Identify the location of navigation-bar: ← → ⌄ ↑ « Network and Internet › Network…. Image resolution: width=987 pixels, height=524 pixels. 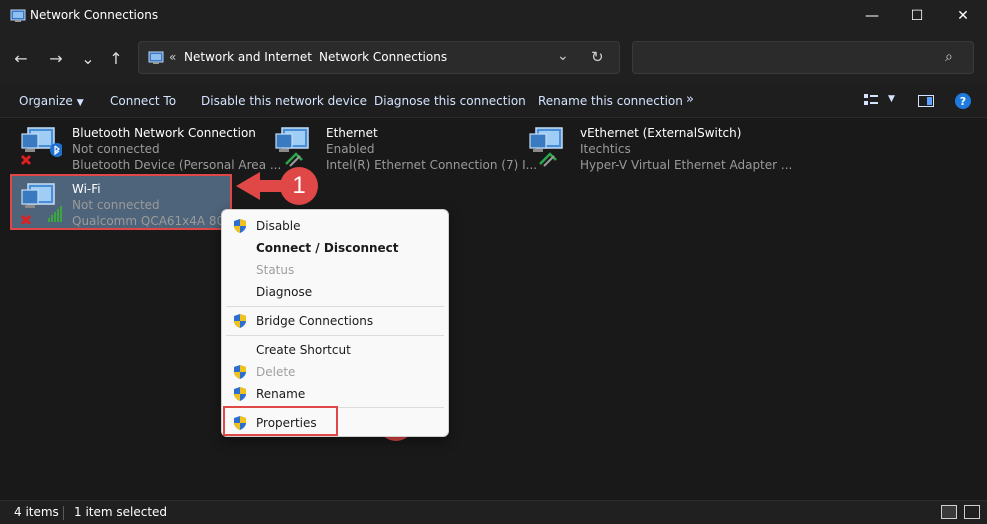
(493, 58).